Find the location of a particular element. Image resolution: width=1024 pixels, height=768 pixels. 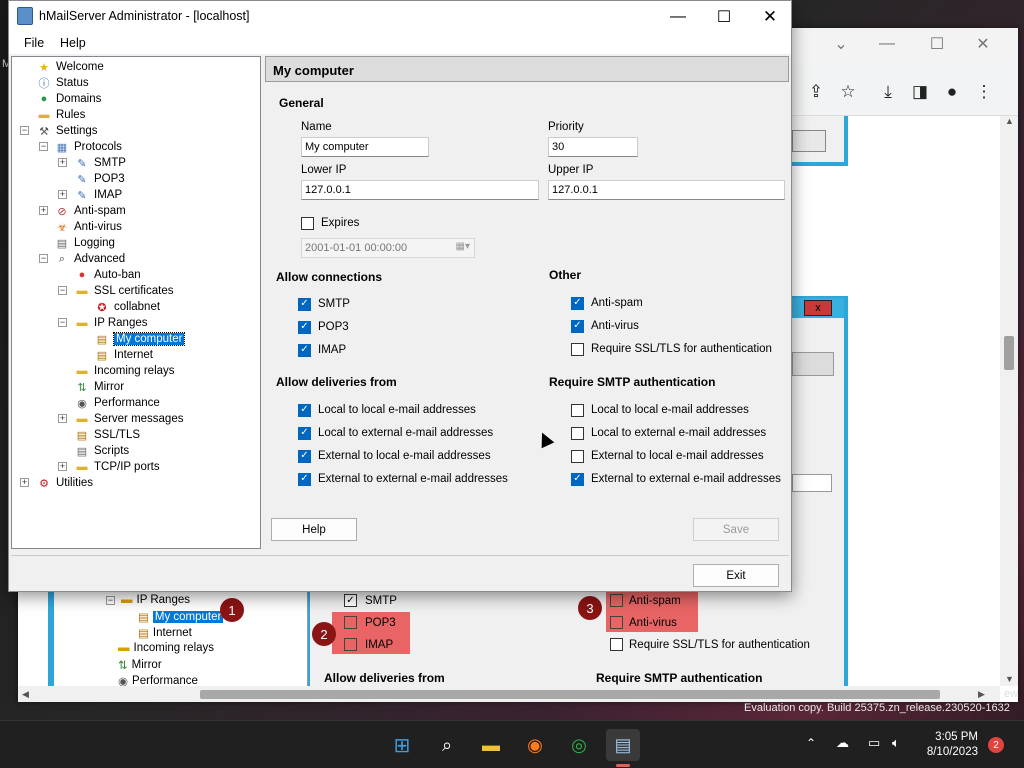

tree-item-smtp: ✎ SMTP is located at coordinates (100, 163).